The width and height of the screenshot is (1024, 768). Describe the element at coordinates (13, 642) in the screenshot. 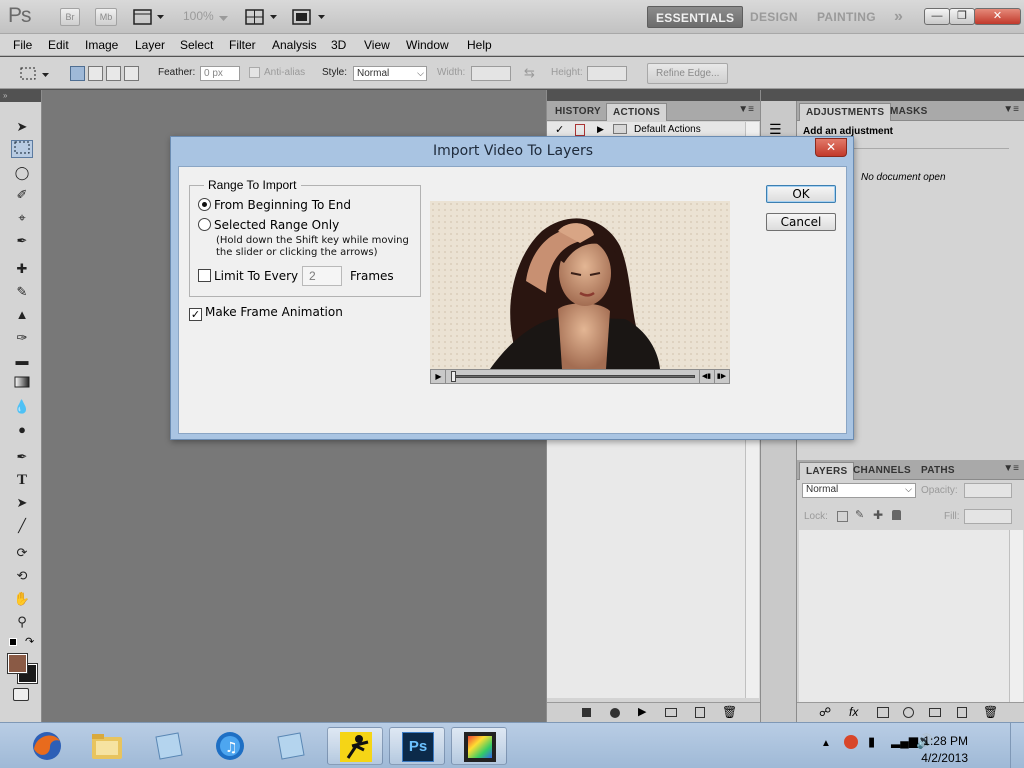

I see `default-colors-icon` at that location.